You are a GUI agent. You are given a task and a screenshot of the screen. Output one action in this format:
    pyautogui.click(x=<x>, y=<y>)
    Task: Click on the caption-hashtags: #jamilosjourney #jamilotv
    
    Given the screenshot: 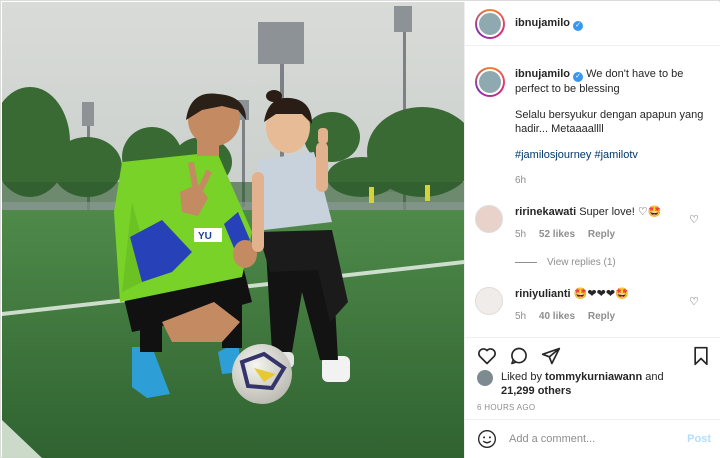 What is the action you would take?
    pyautogui.click(x=615, y=155)
    